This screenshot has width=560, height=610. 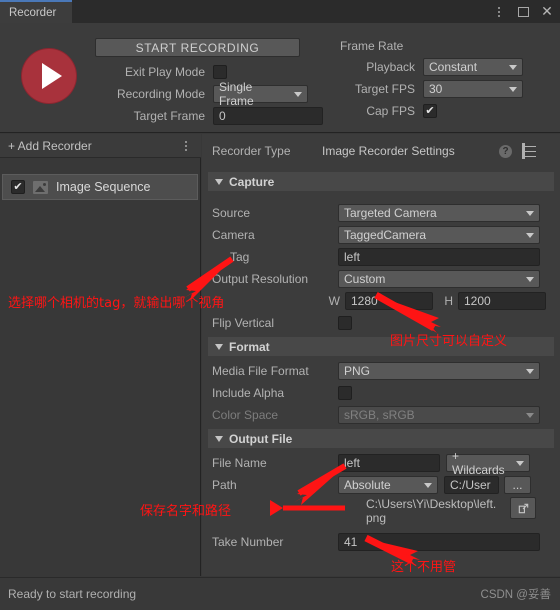 I want to click on take-number-label: Take Number, so click(x=248, y=542).